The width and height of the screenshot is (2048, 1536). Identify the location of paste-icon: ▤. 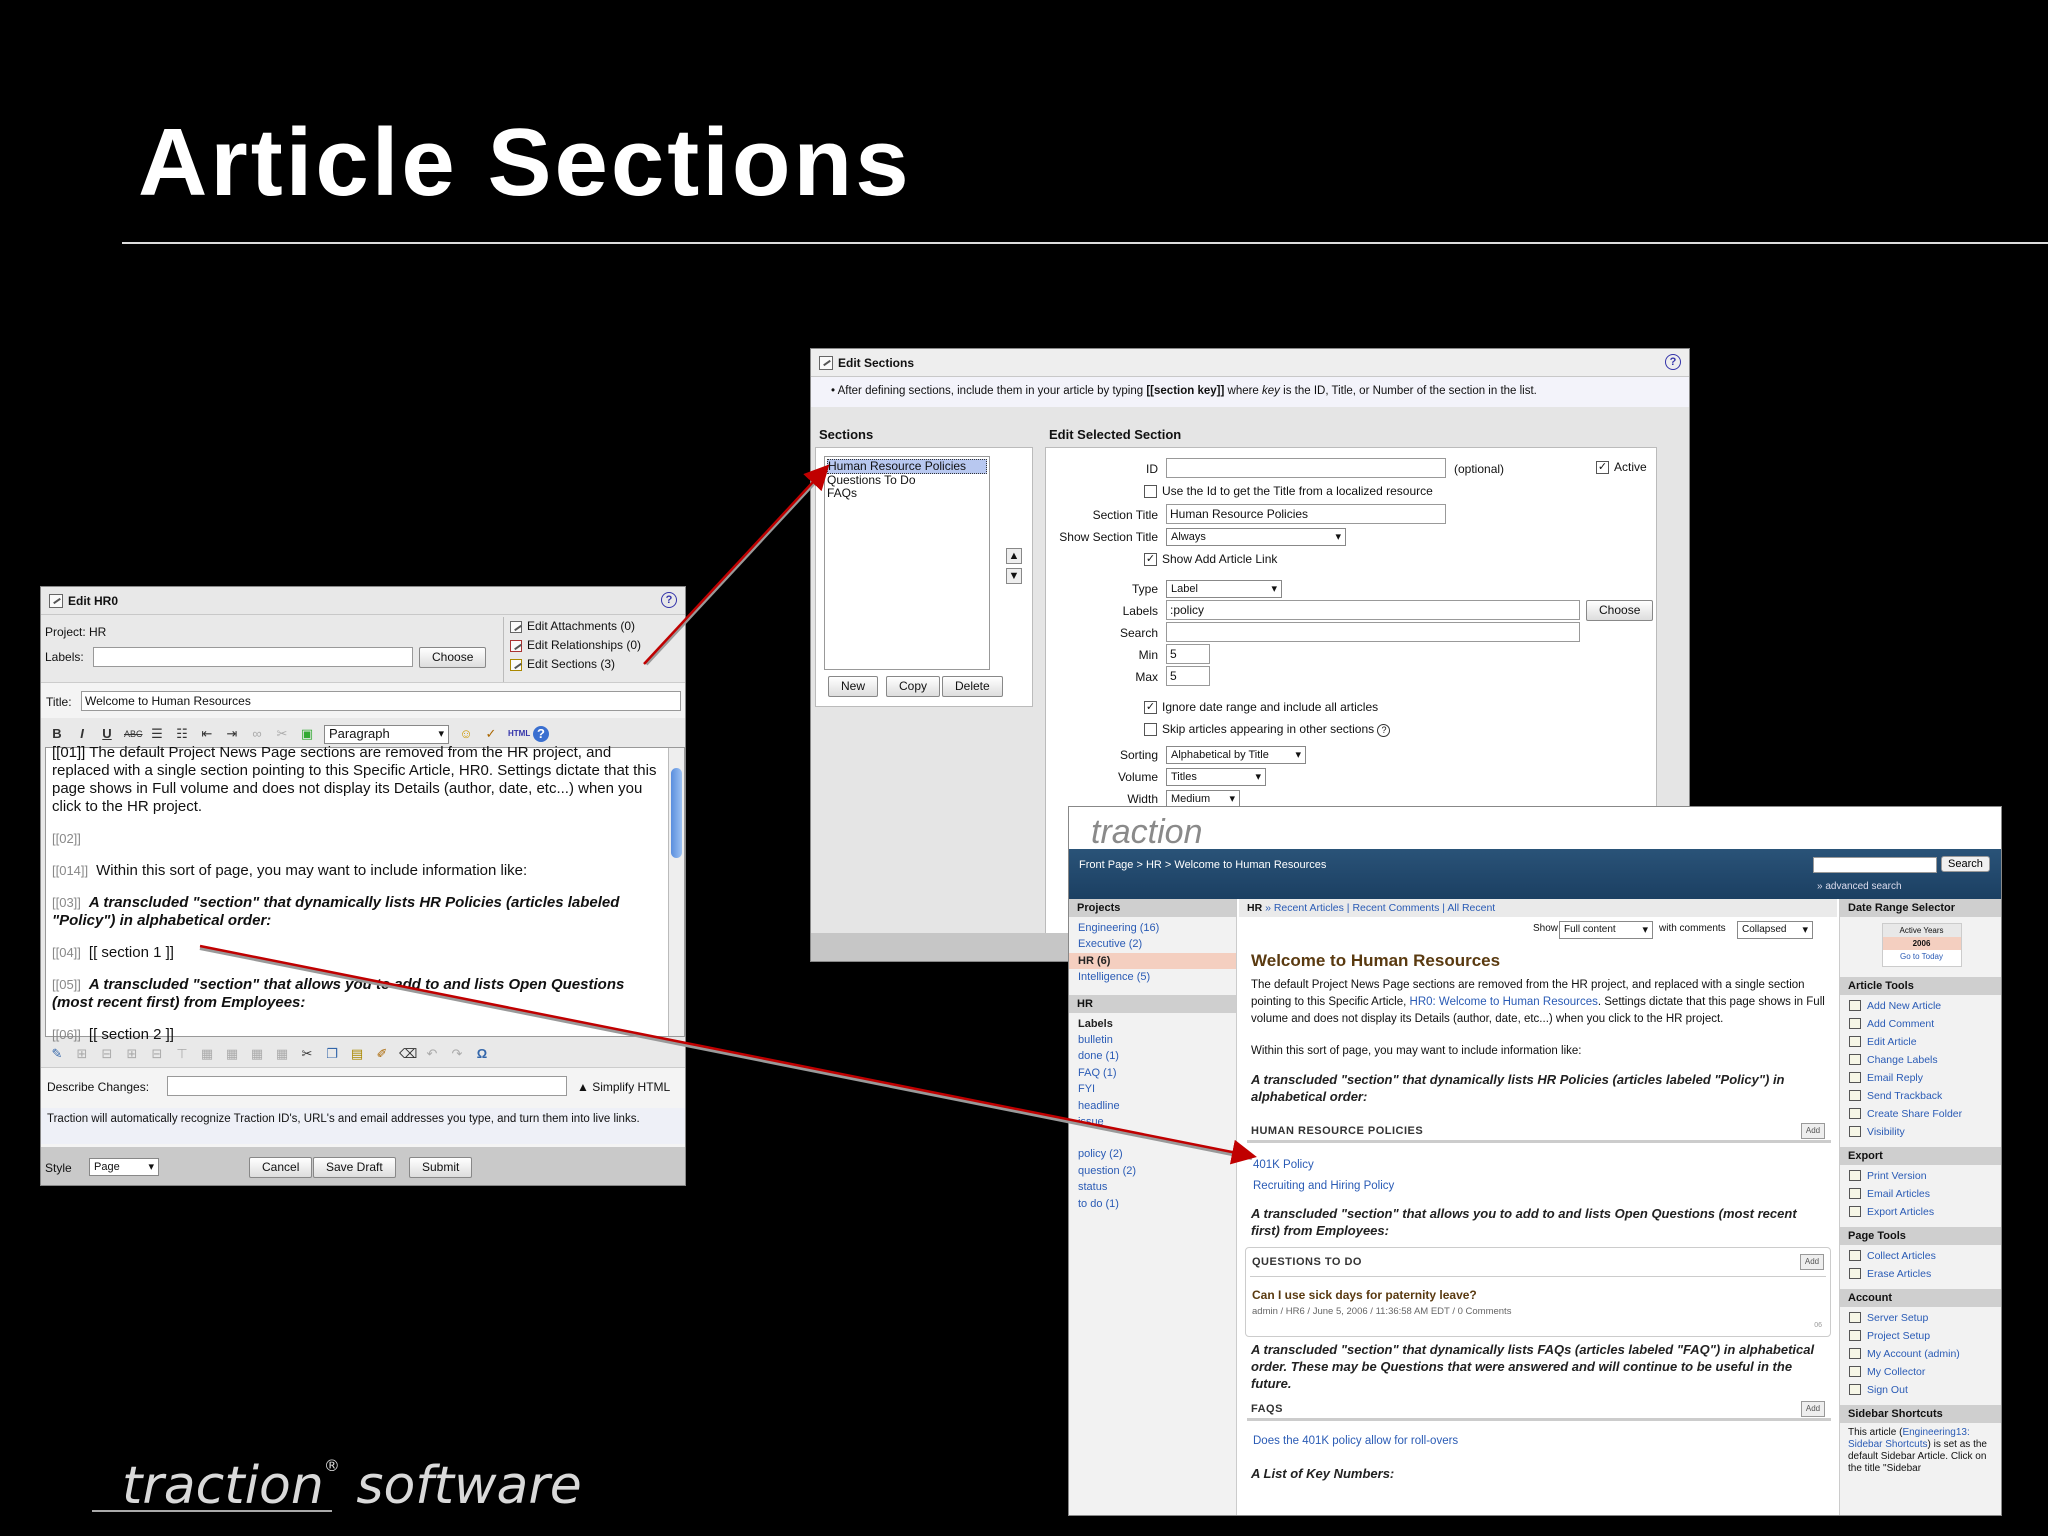
(357, 1054).